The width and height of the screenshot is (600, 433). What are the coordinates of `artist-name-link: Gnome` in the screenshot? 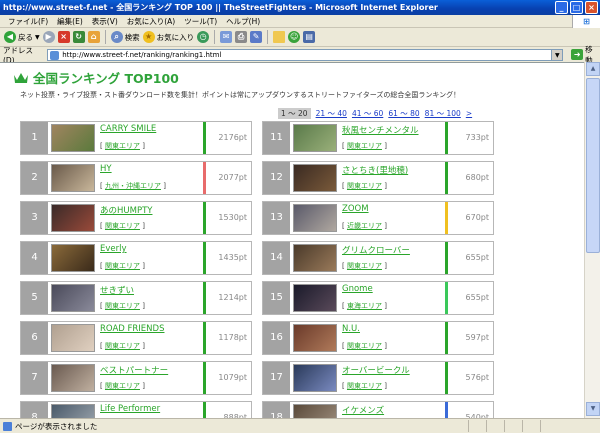 It's located at (357, 289).